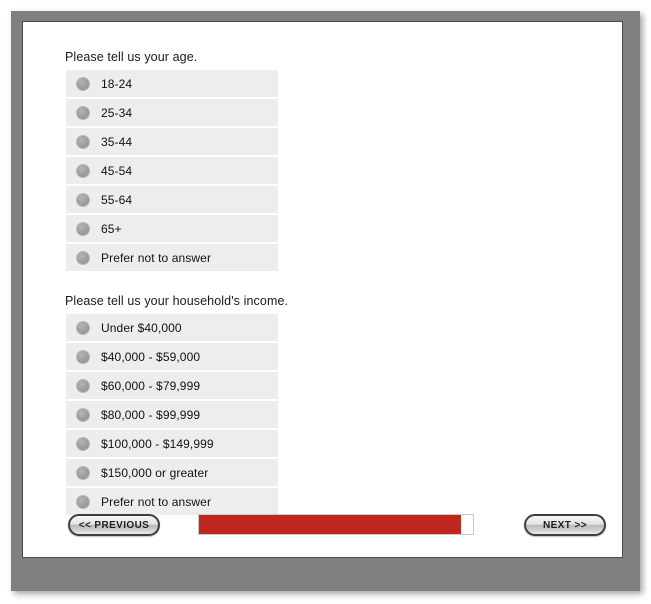 The image size is (651, 604). Describe the element at coordinates (117, 199) in the screenshot. I see `option-label: 55-64` at that location.